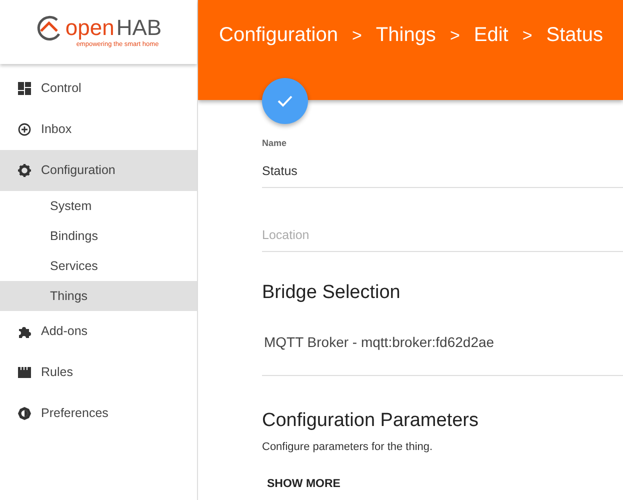 This screenshot has width=623, height=500. I want to click on puzzle-icon, so click(24, 331).